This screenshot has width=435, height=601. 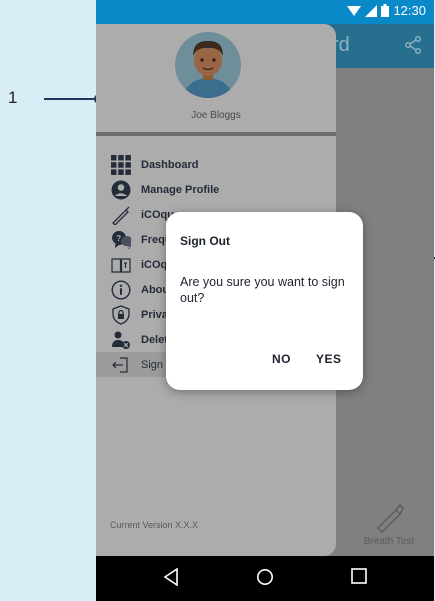 What do you see at coordinates (13, 97) in the screenshot?
I see `callout-number-1: 1` at bounding box center [13, 97].